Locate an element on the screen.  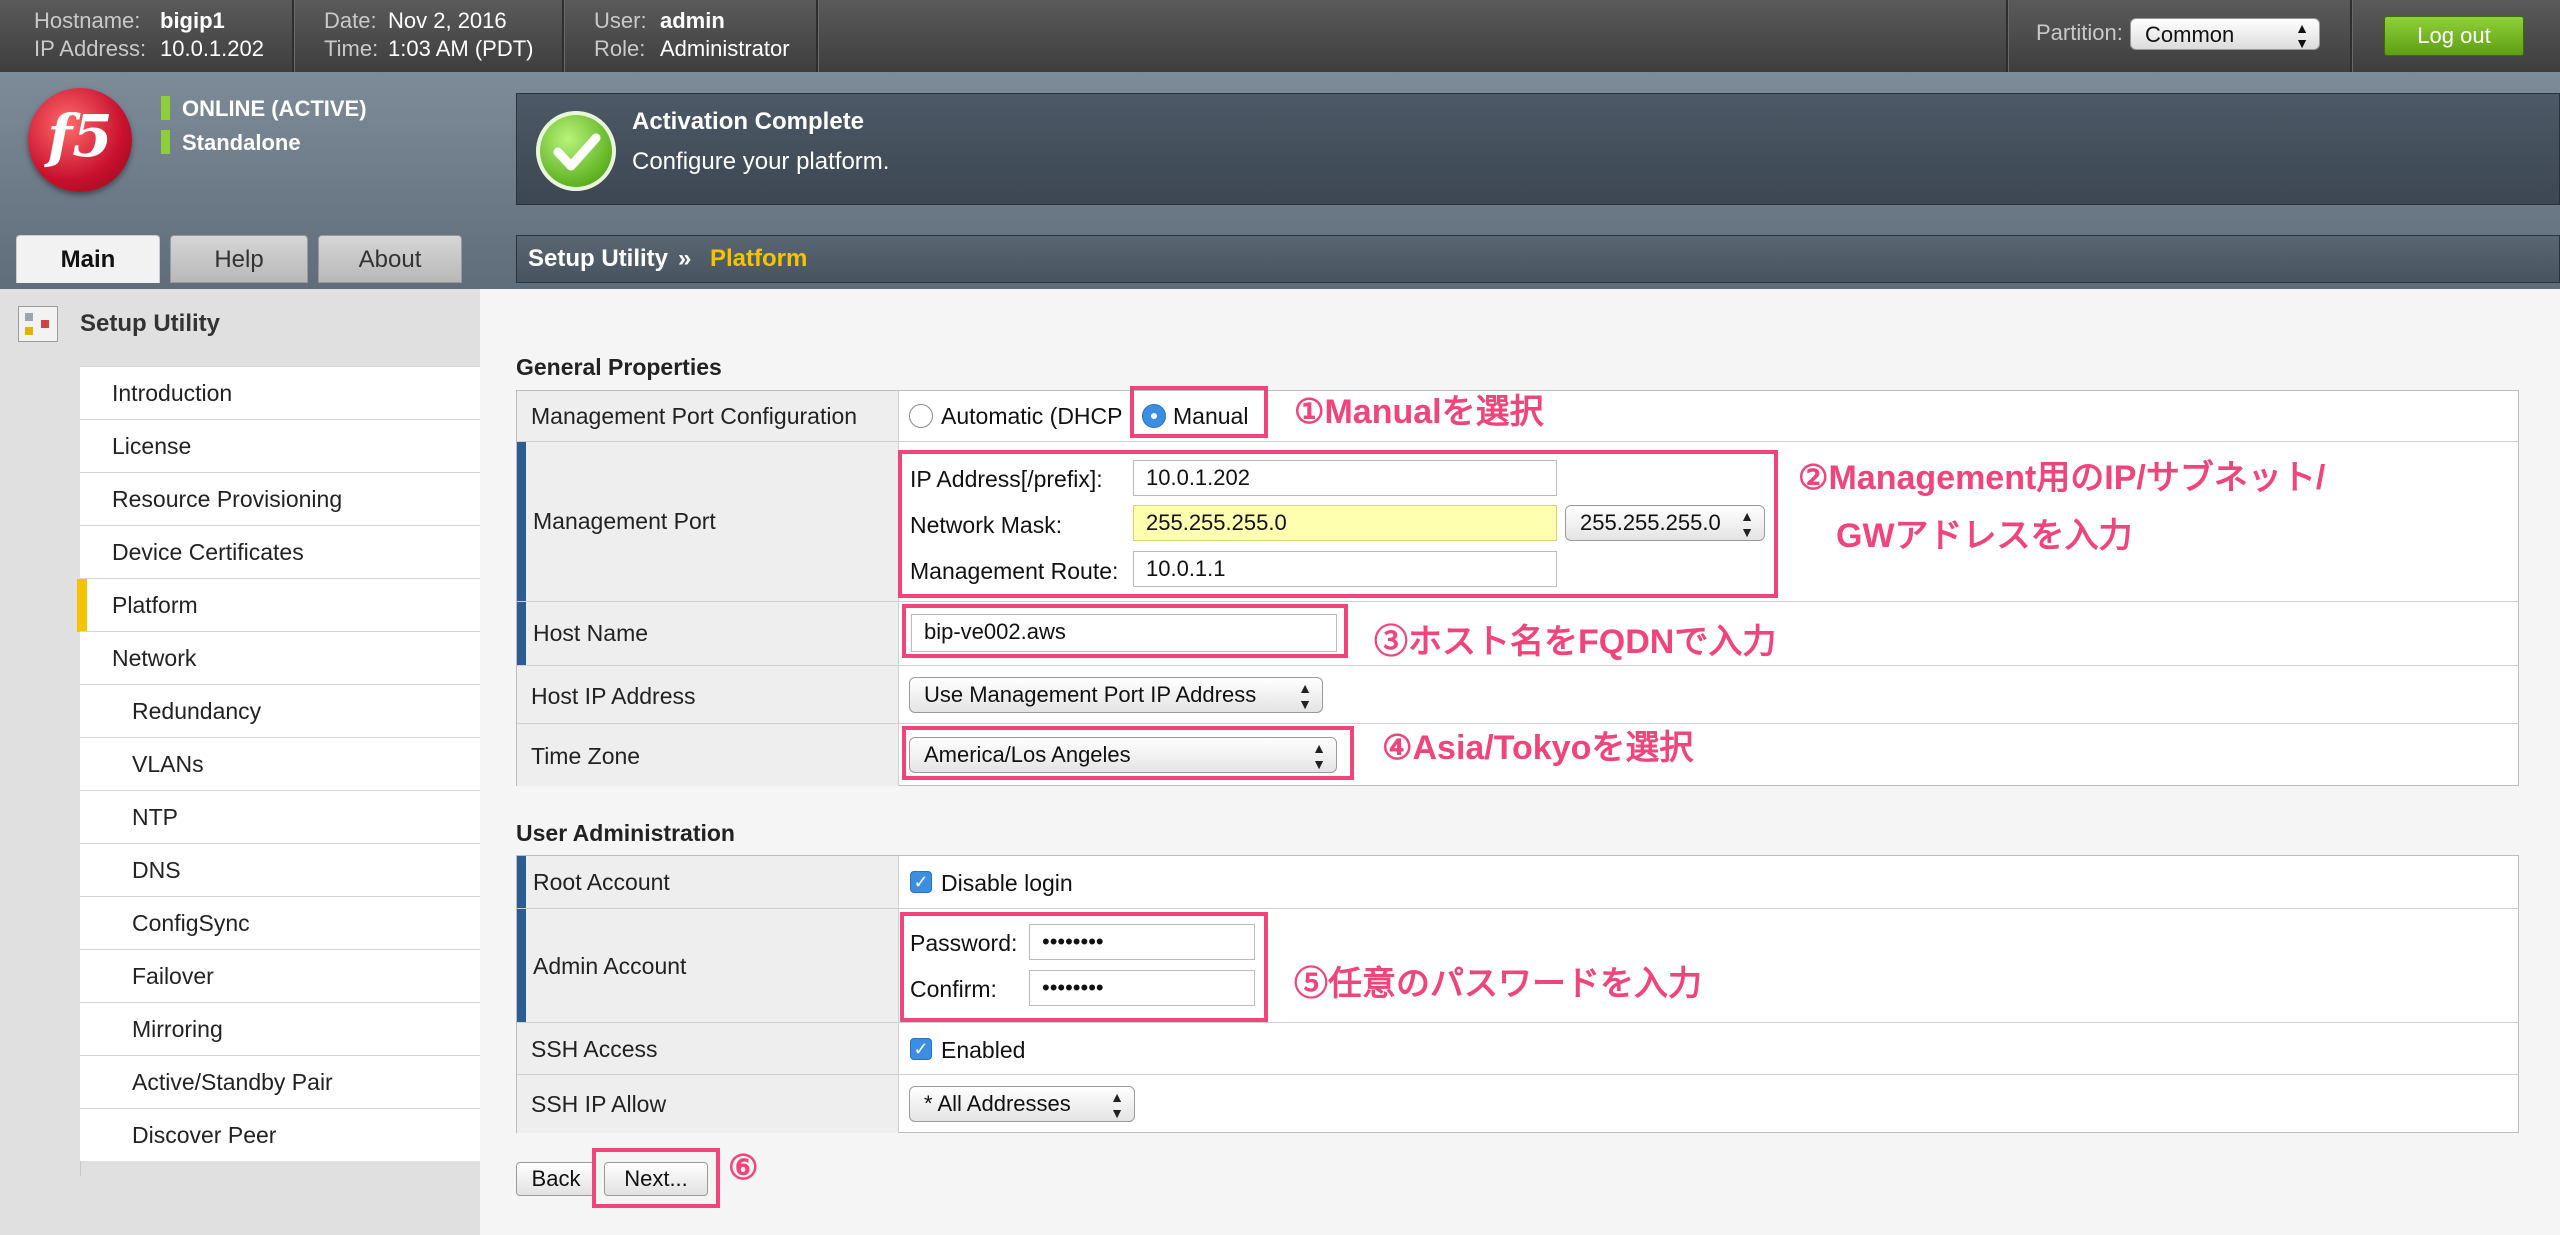
sidebar-item-platform: Platform is located at coordinates (278, 605).